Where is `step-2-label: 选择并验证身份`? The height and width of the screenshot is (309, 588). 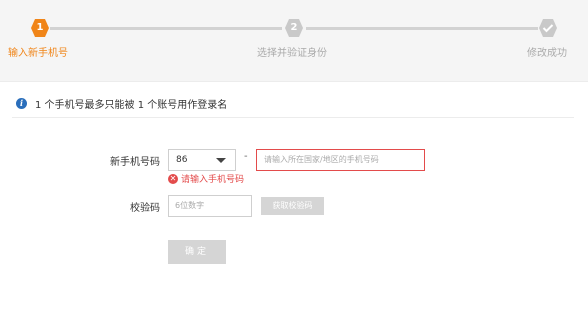 step-2-label: 选择并验证身份 is located at coordinates (292, 53).